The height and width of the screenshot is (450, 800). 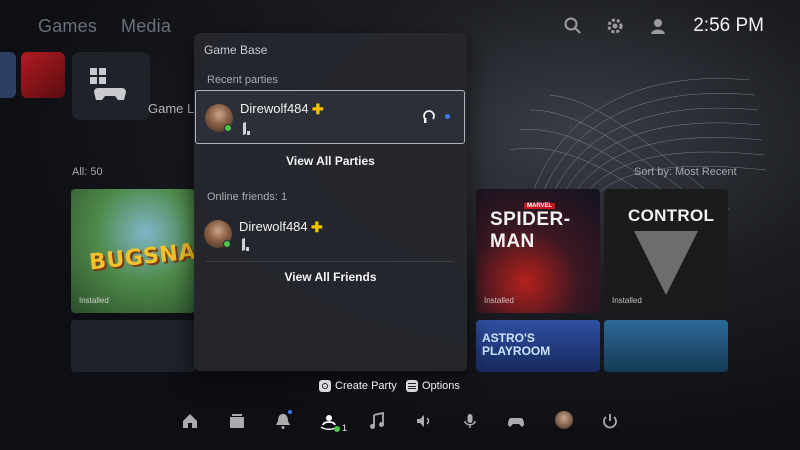 What do you see at coordinates (330, 261) in the screenshot?
I see `divider` at bounding box center [330, 261].